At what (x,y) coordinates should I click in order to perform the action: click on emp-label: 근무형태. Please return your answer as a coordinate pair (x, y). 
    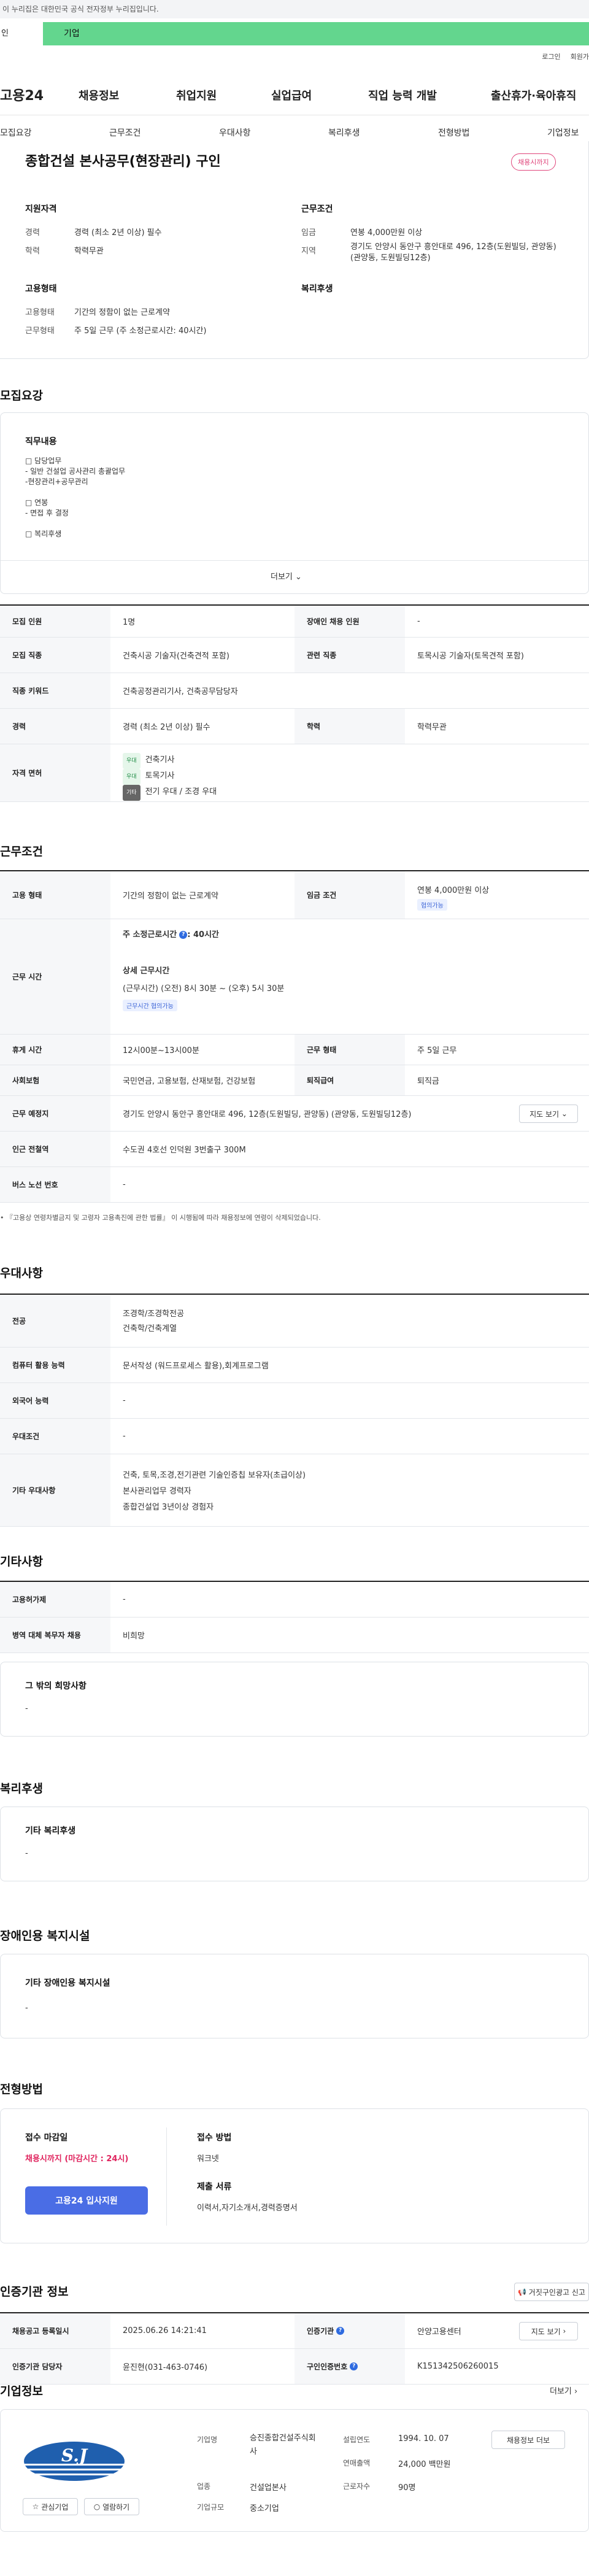
    Looking at the image, I should click on (40, 331).